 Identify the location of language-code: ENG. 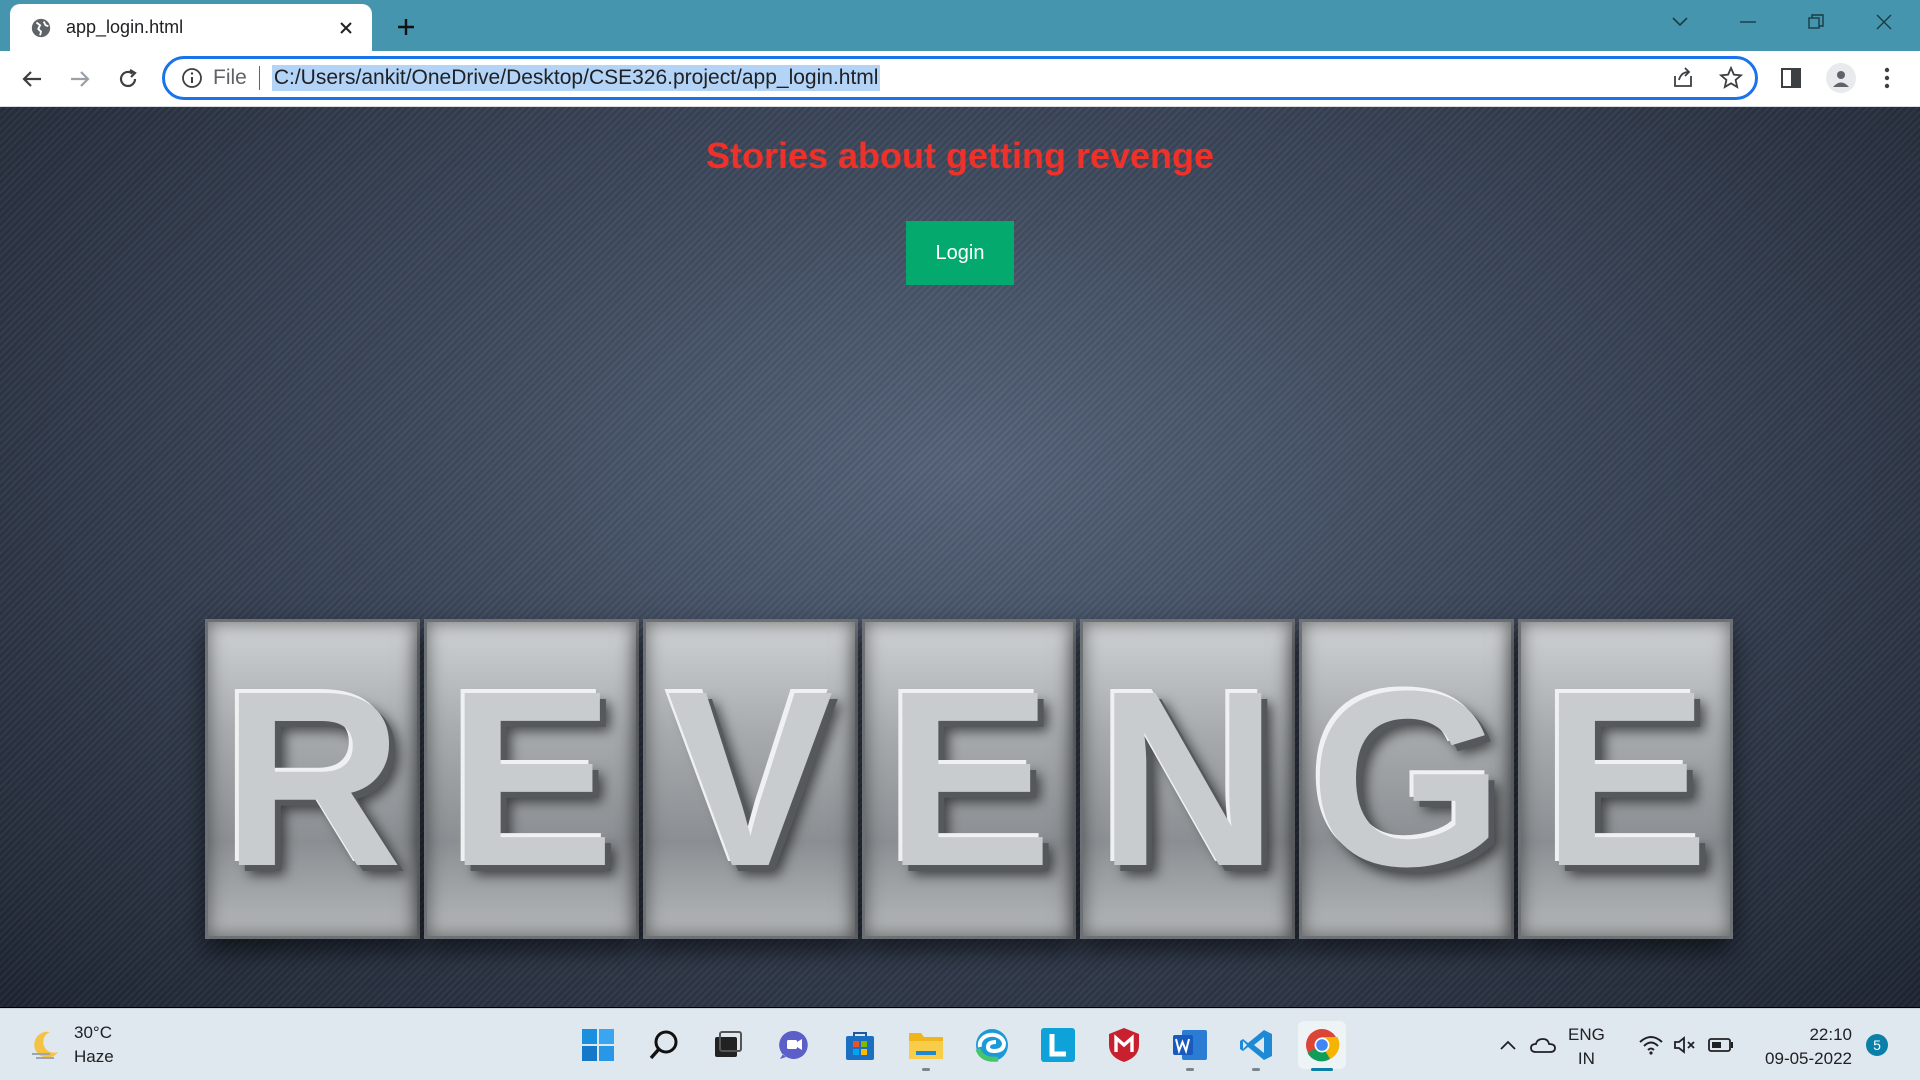
(1586, 1034).